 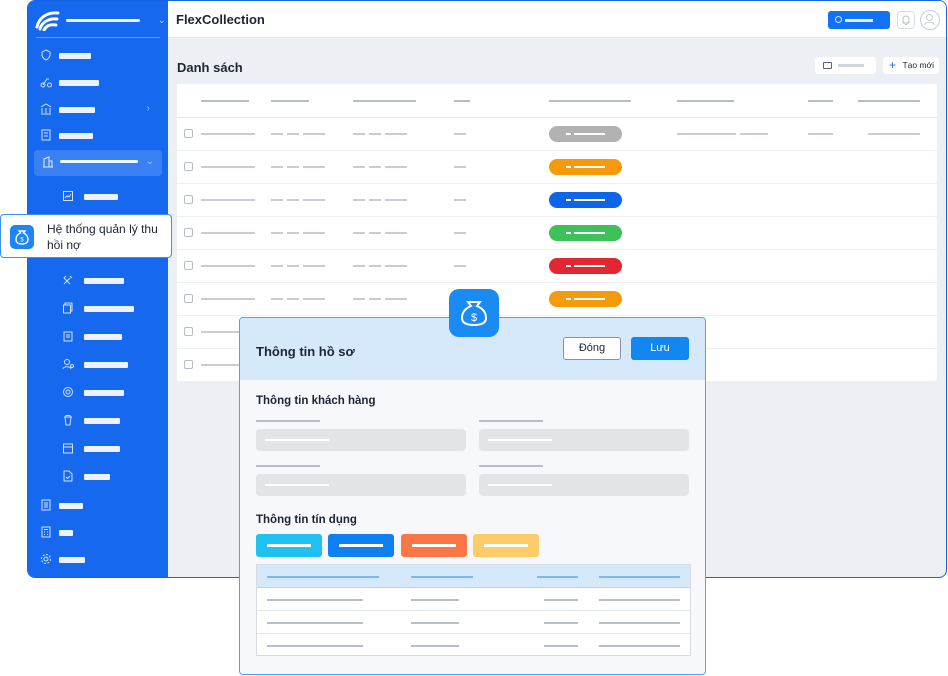 What do you see at coordinates (845, 65) in the screenshot?
I see `filter-button` at bounding box center [845, 65].